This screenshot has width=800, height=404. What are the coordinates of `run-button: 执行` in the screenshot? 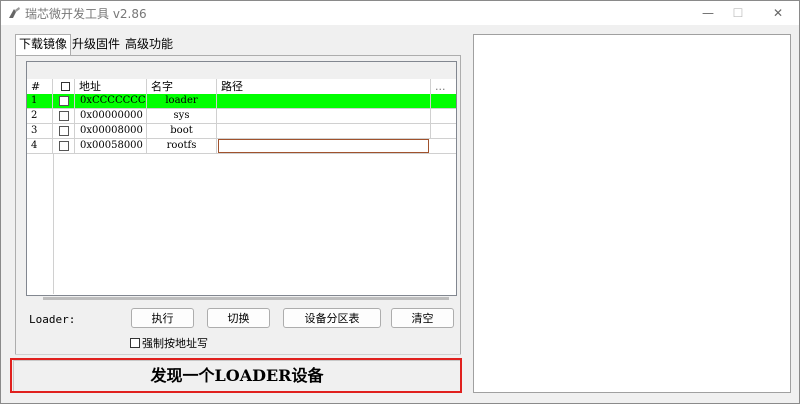 It's located at (162, 318).